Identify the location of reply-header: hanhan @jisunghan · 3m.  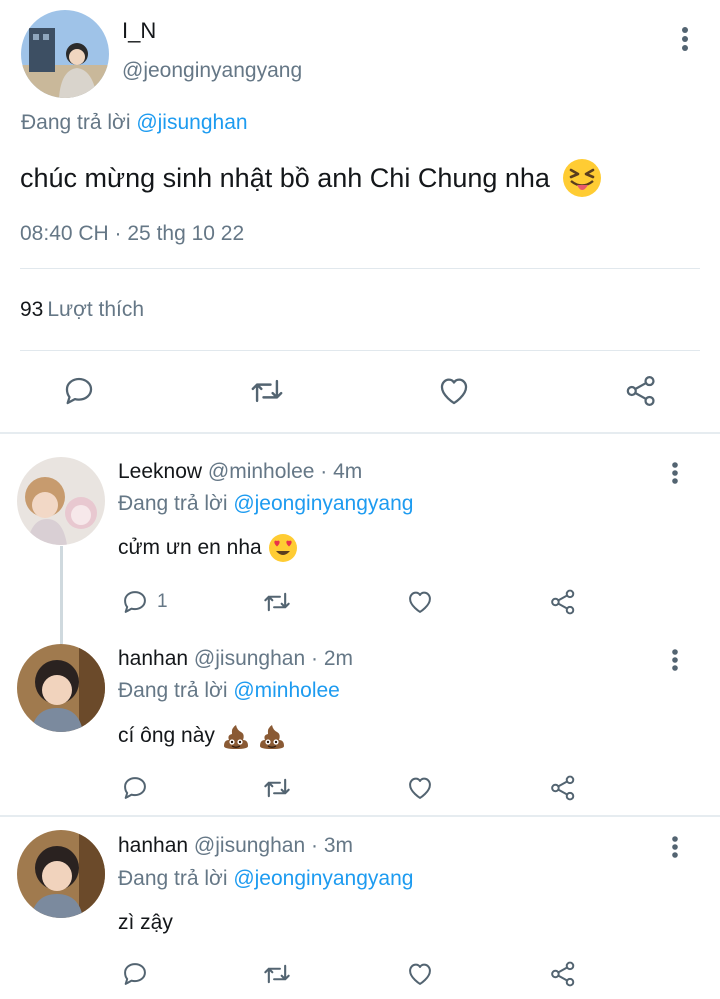
(235, 846).